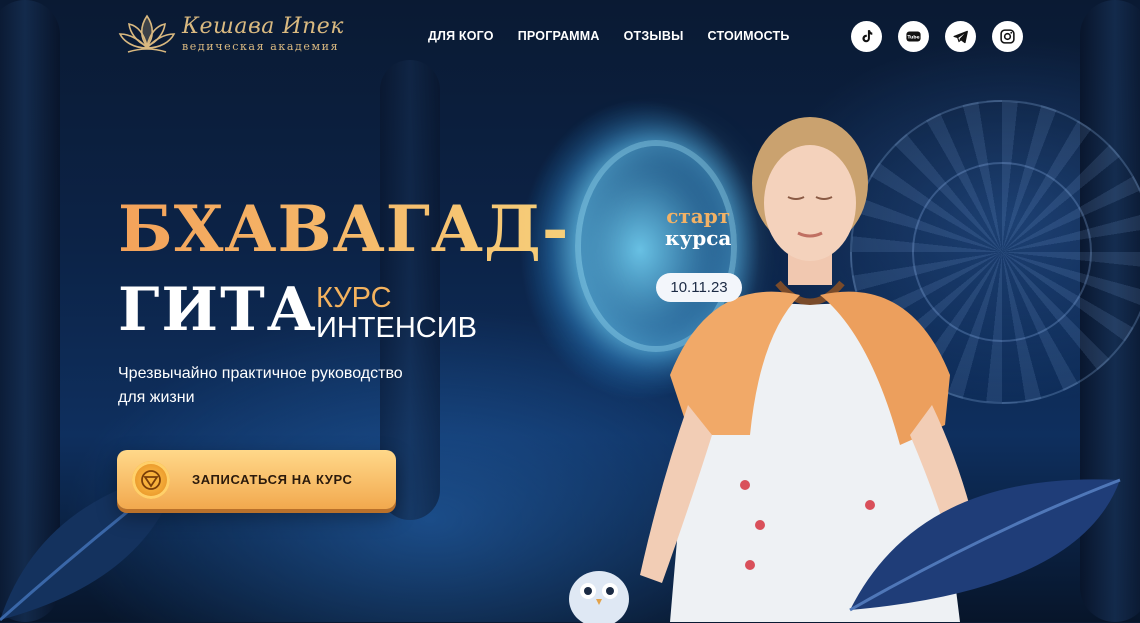 Image resolution: width=1140 pixels, height=623 pixels. Describe the element at coordinates (261, 46) in the screenshot. I see `logo-subtitle: ведическая академия` at that location.